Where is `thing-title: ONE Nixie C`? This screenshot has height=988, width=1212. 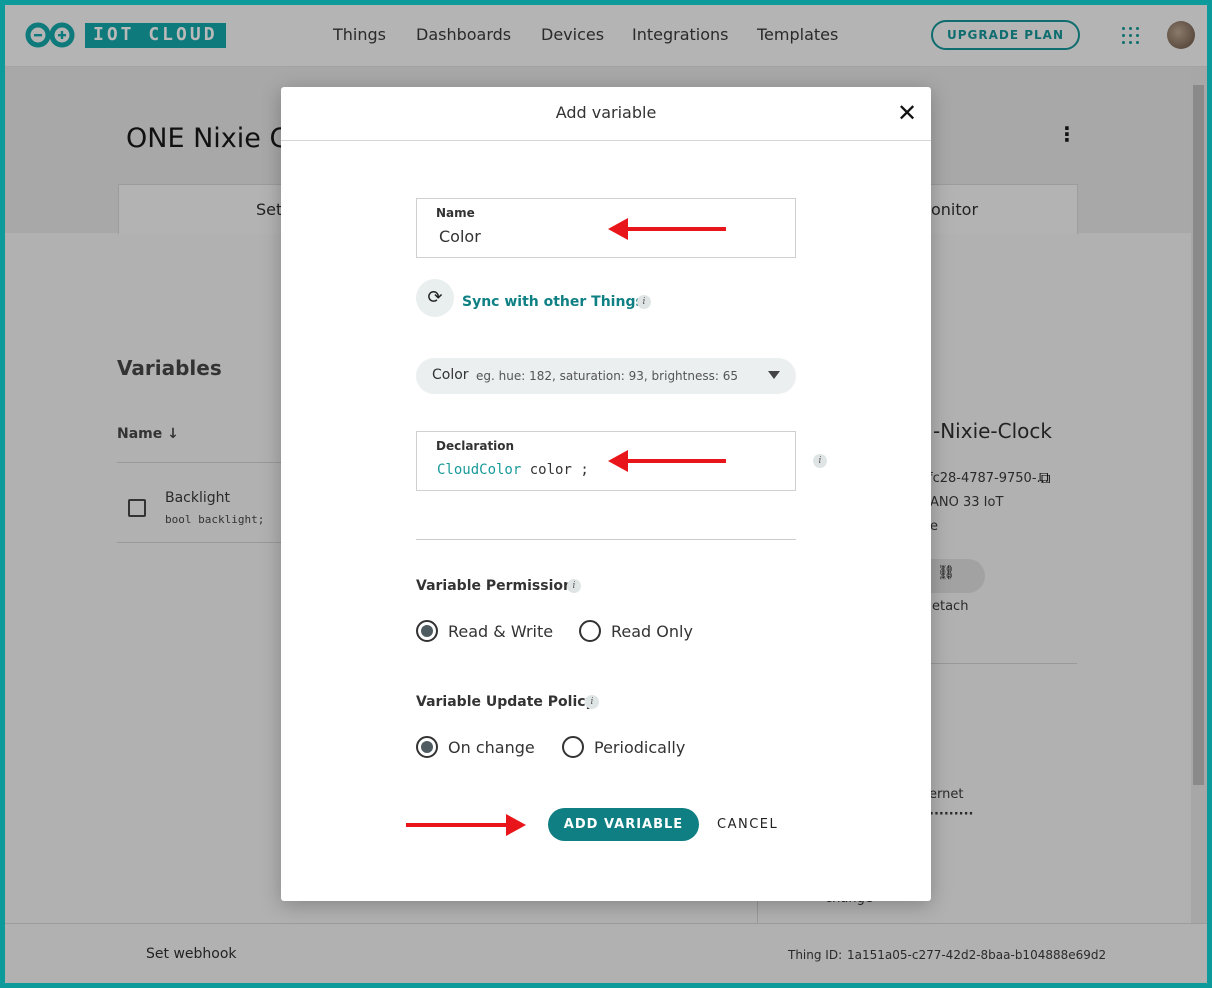 thing-title: ONE Nixie C is located at coordinates (207, 138).